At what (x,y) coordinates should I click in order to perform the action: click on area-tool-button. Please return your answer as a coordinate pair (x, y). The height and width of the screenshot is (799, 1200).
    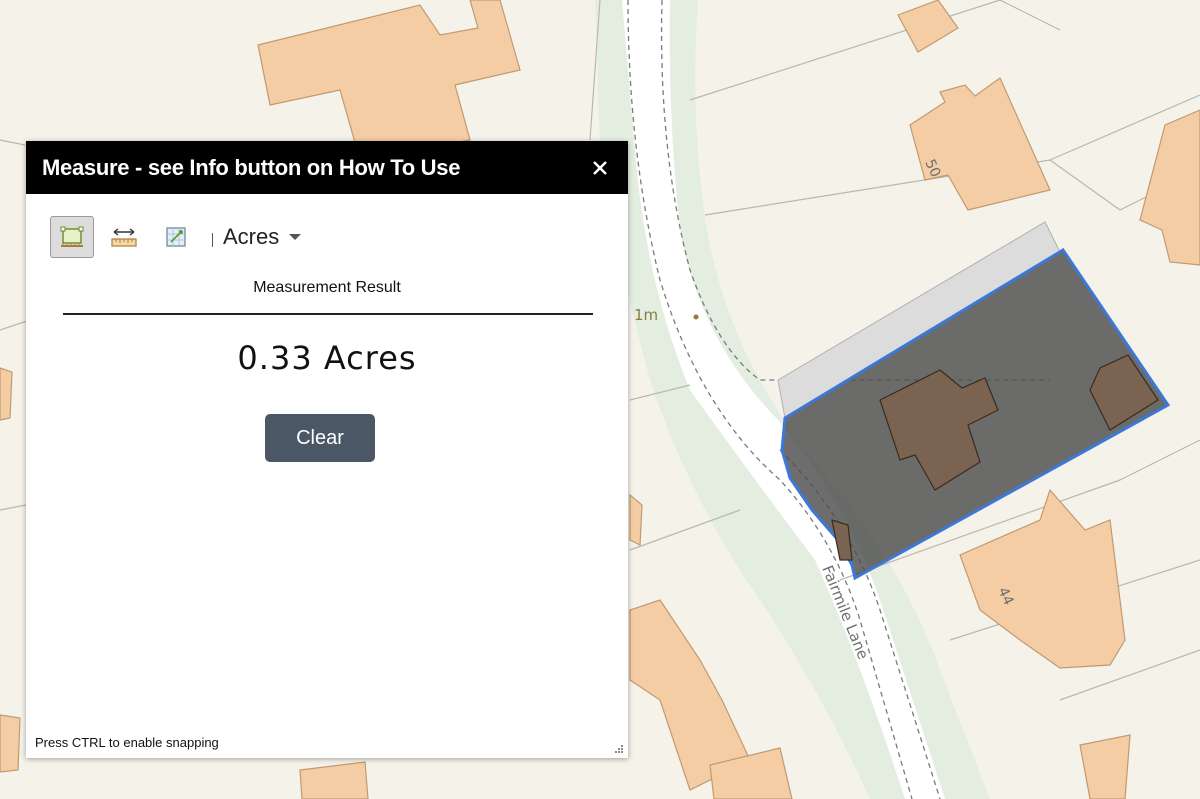
    Looking at the image, I should click on (72, 237).